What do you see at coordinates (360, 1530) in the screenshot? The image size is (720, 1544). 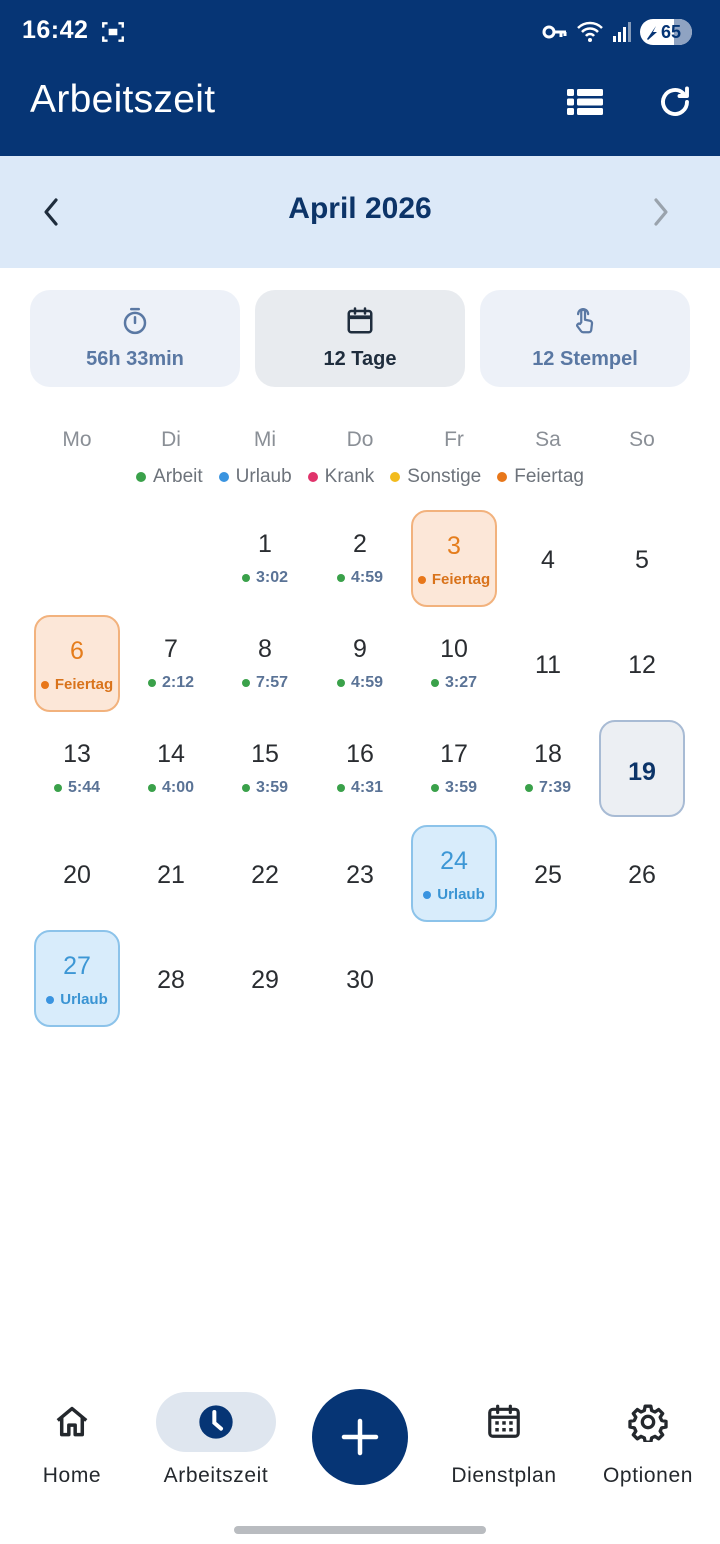 I see `home-indicator` at bounding box center [360, 1530].